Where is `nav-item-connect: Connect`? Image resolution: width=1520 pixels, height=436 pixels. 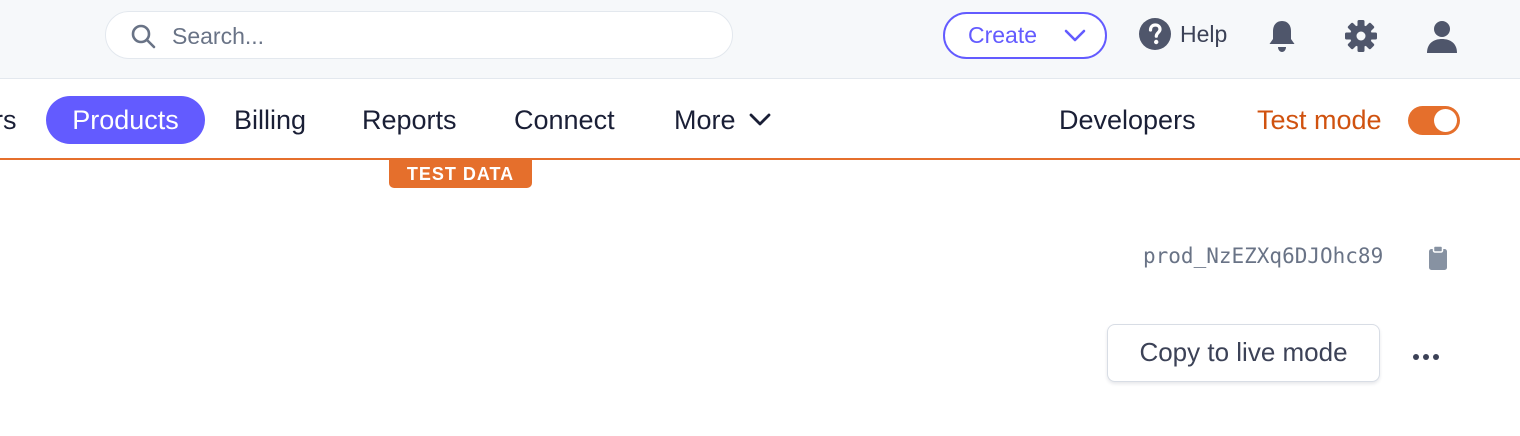
nav-item-connect: Connect is located at coordinates (564, 120).